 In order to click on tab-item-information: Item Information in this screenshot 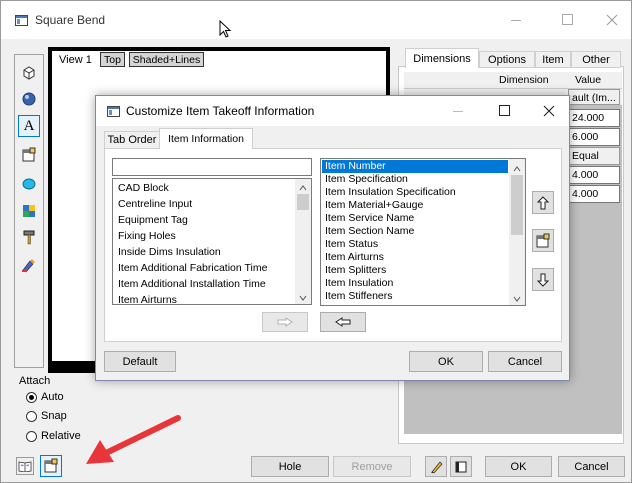, I will do `click(206, 138)`.